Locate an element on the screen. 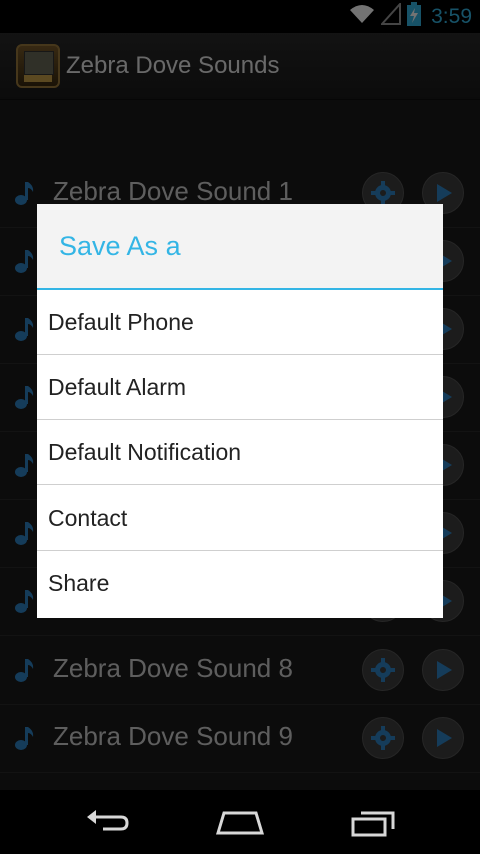 The width and height of the screenshot is (480, 854). battery-charging-icon is located at coordinates (414, 16).